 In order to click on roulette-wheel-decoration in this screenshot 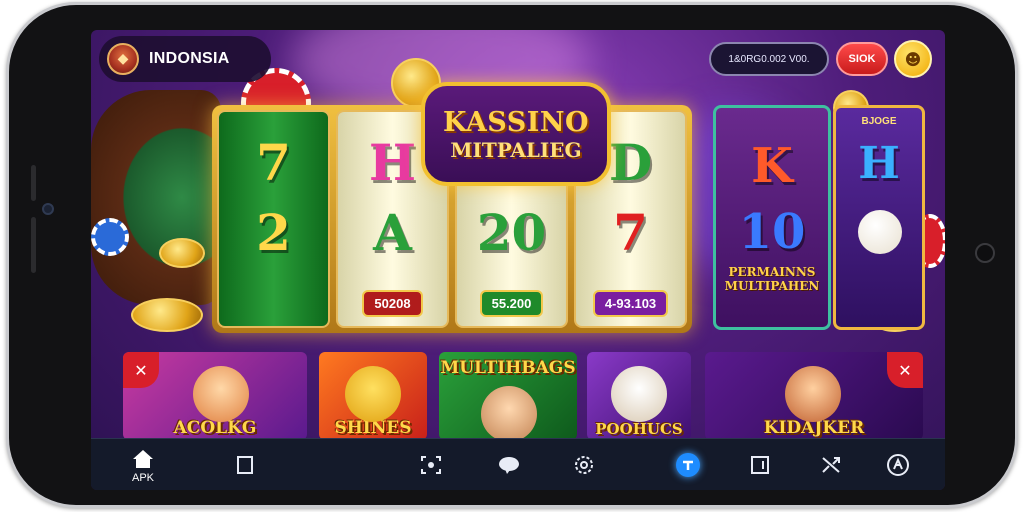, I will do `click(156, 197)`.